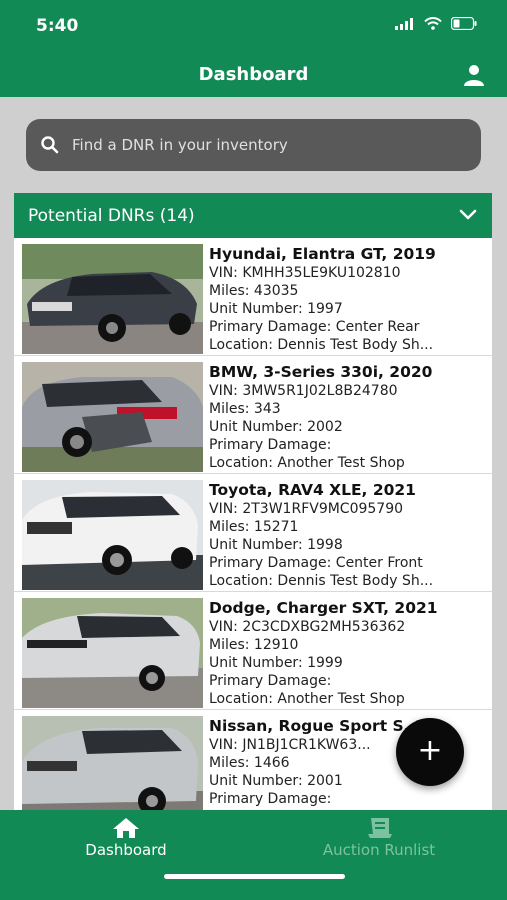 Image resolution: width=507 pixels, height=900 pixels. Describe the element at coordinates (276, 309) in the screenshot. I see `vehicle-unit-number: Unit Number: 1997` at that location.